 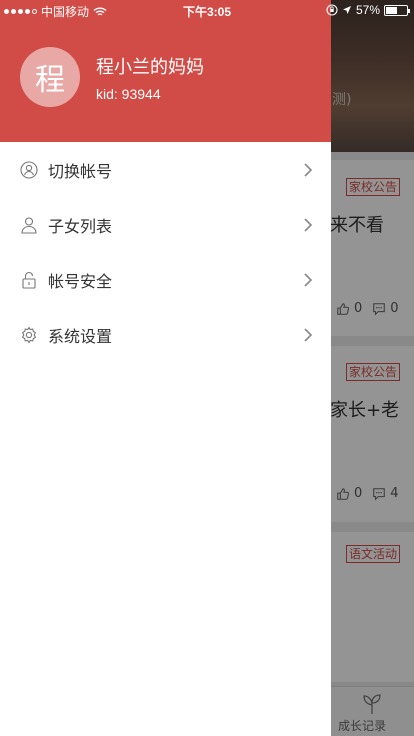 What do you see at coordinates (165, 224) in the screenshot?
I see `menu-item-children-list: 子女列表` at bounding box center [165, 224].